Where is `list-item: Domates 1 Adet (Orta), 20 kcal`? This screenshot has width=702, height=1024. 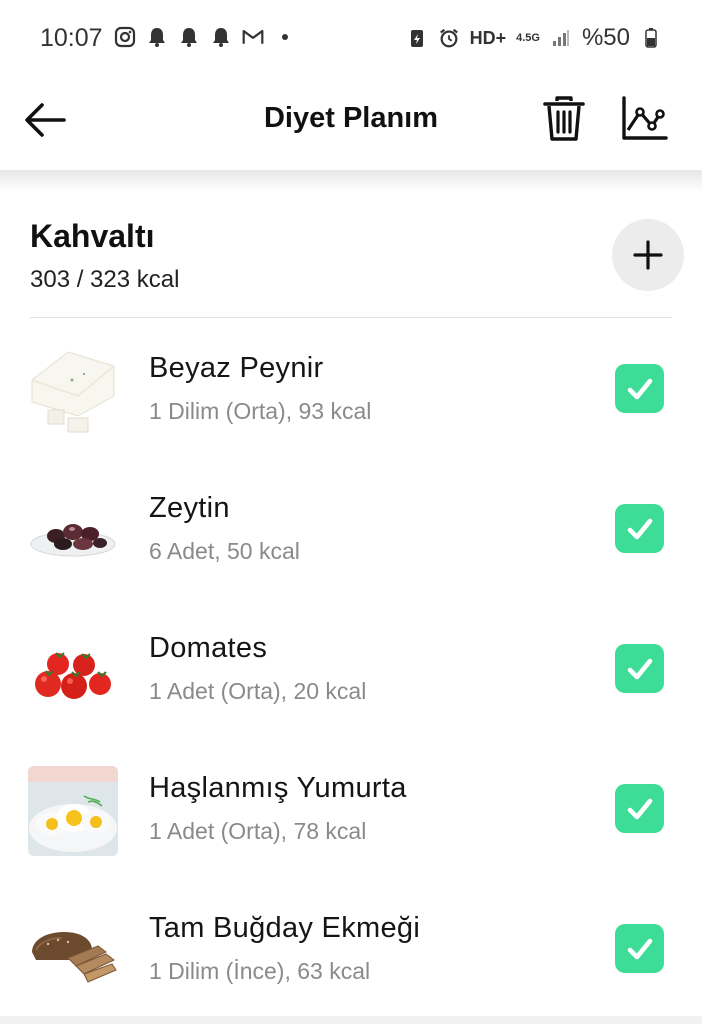 list-item: Domates 1 Adet (Orta), 20 kcal is located at coordinates (351, 668).